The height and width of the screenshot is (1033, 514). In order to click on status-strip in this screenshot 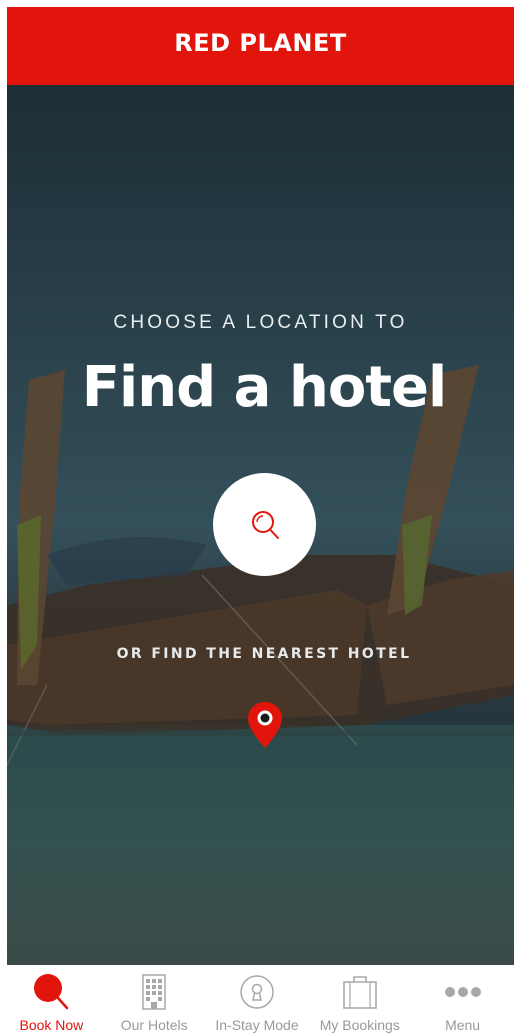, I will do `click(257, 3)`.